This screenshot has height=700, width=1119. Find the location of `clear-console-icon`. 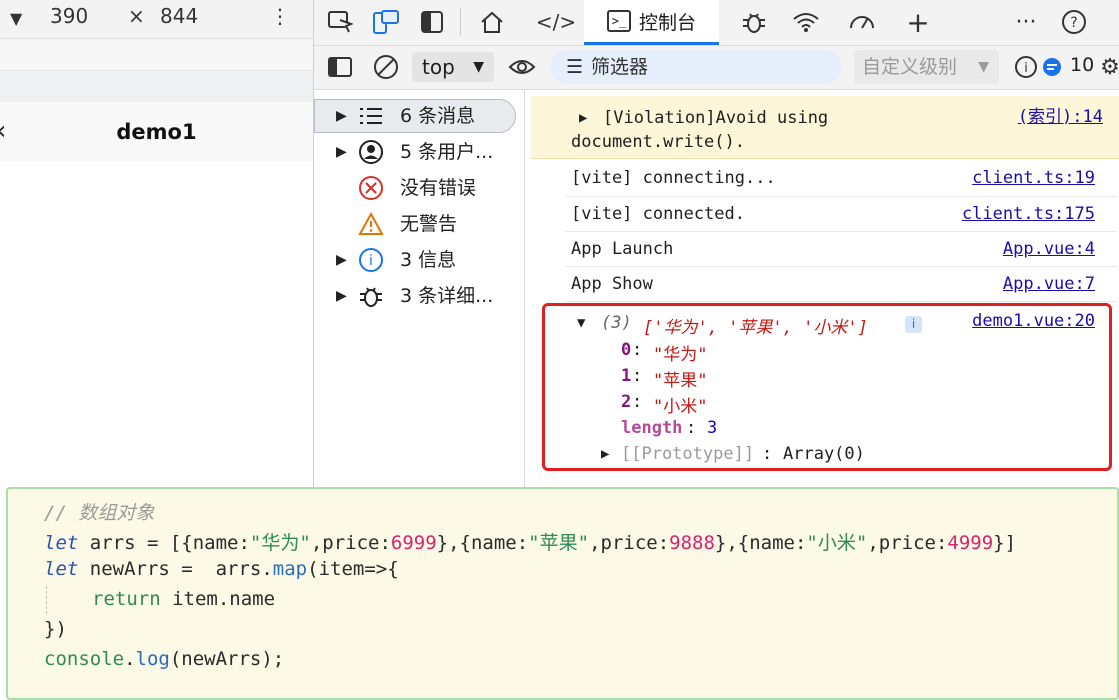

clear-console-icon is located at coordinates (386, 67).